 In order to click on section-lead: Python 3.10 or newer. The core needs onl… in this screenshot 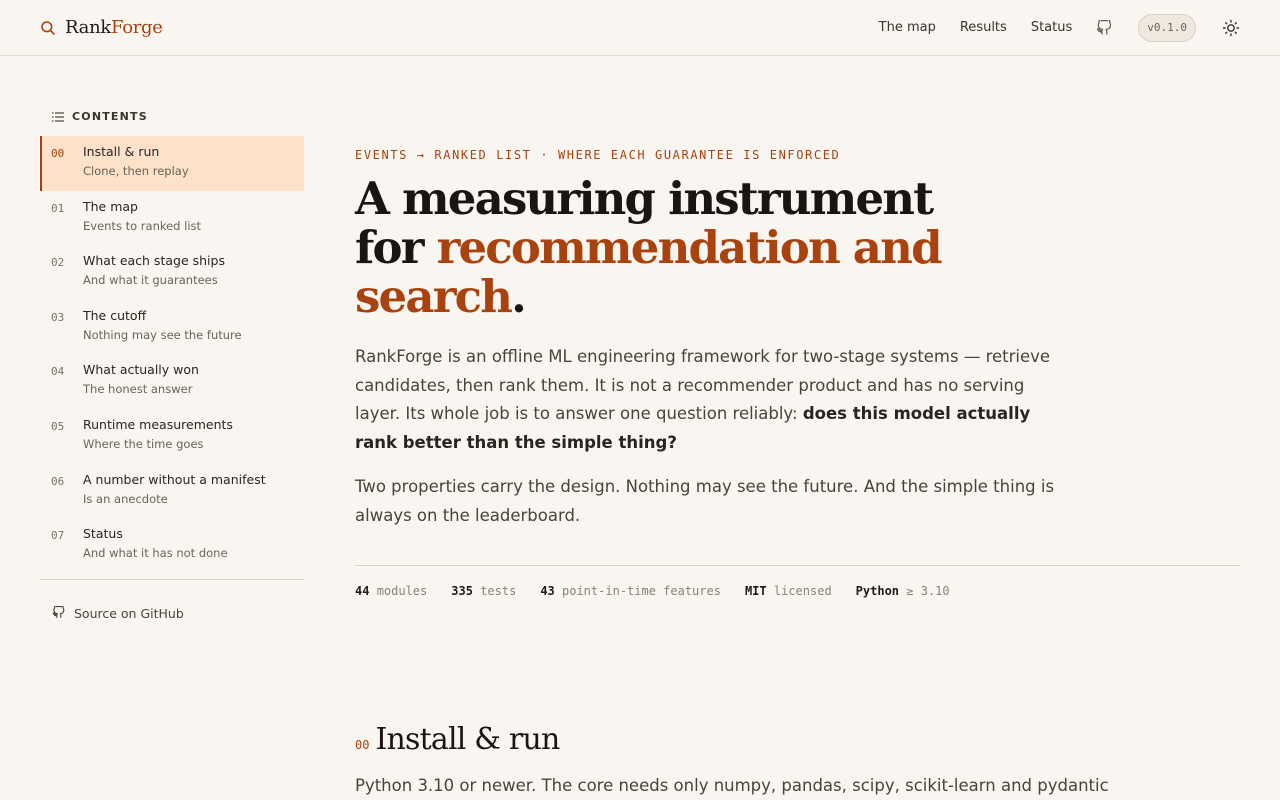, I will do `click(732, 785)`.